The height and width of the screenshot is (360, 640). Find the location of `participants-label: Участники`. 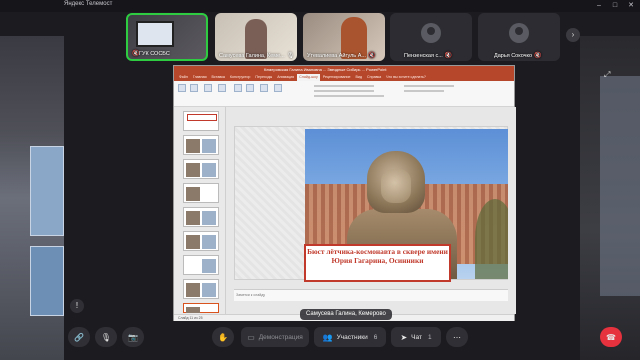

participants-label: Участники is located at coordinates (352, 337).